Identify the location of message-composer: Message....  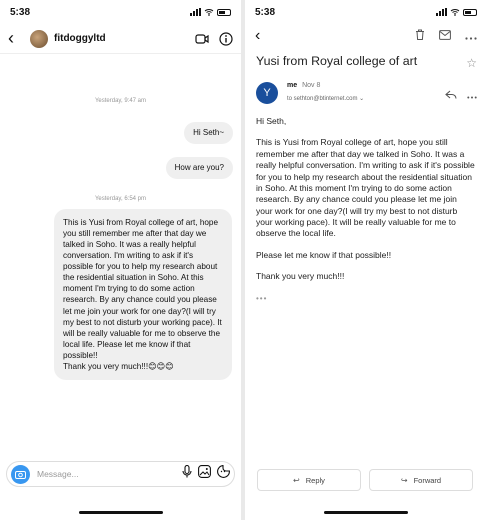
(120, 474).